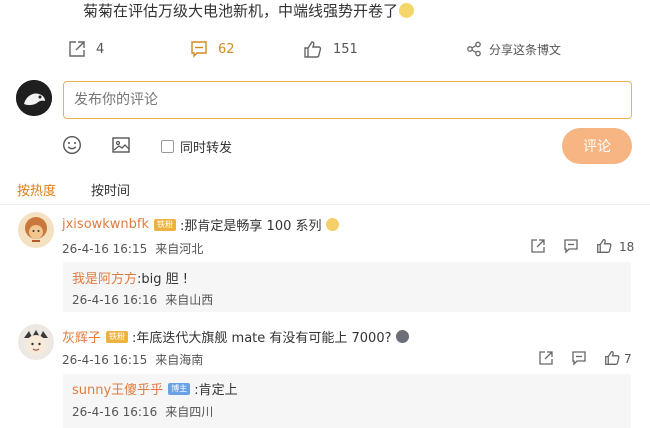  What do you see at coordinates (628, 359) in the screenshot?
I see `comment-like-count: 7` at bounding box center [628, 359].